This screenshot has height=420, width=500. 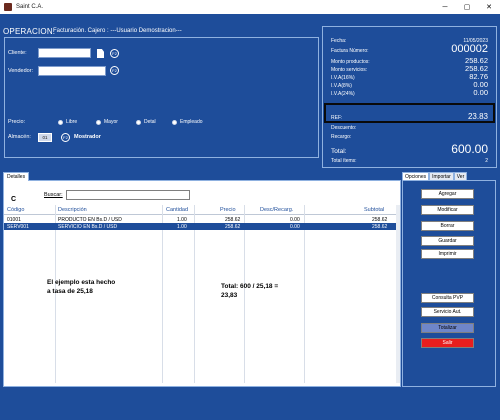 What do you see at coordinates (17, 122) in the screenshot?
I see `precio-label: Precio:` at bounding box center [17, 122].